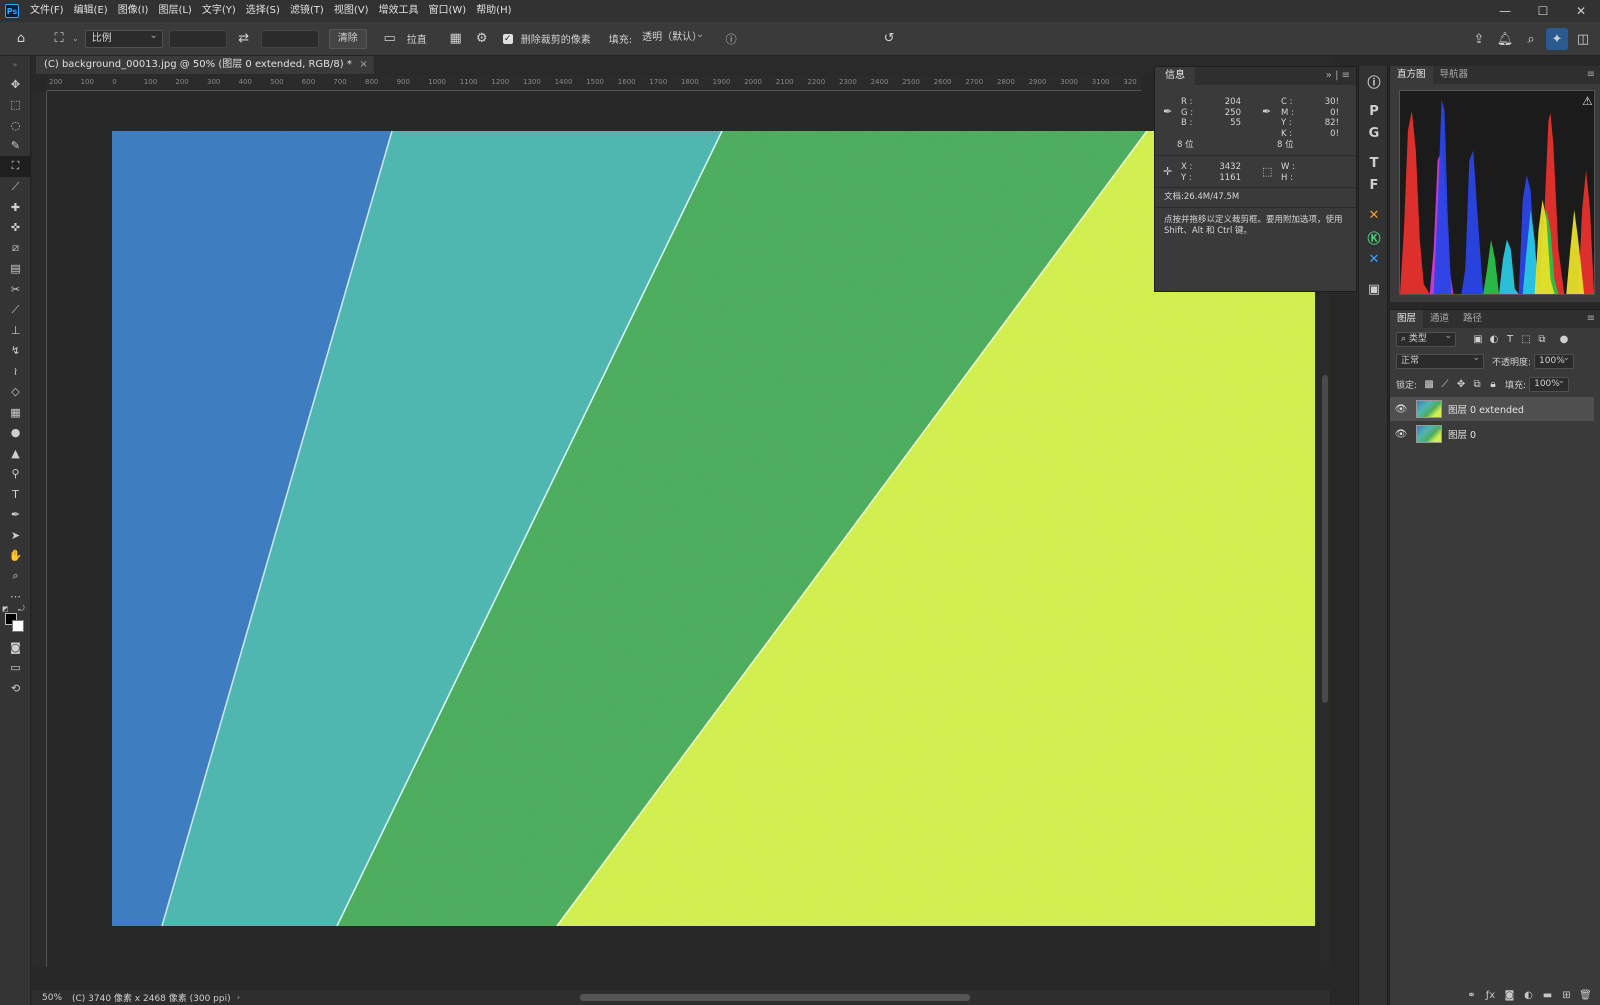 The height and width of the screenshot is (1005, 1600). What do you see at coordinates (15, 688) in the screenshot?
I see `edit-toolbar-icon: ⟲` at bounding box center [15, 688].